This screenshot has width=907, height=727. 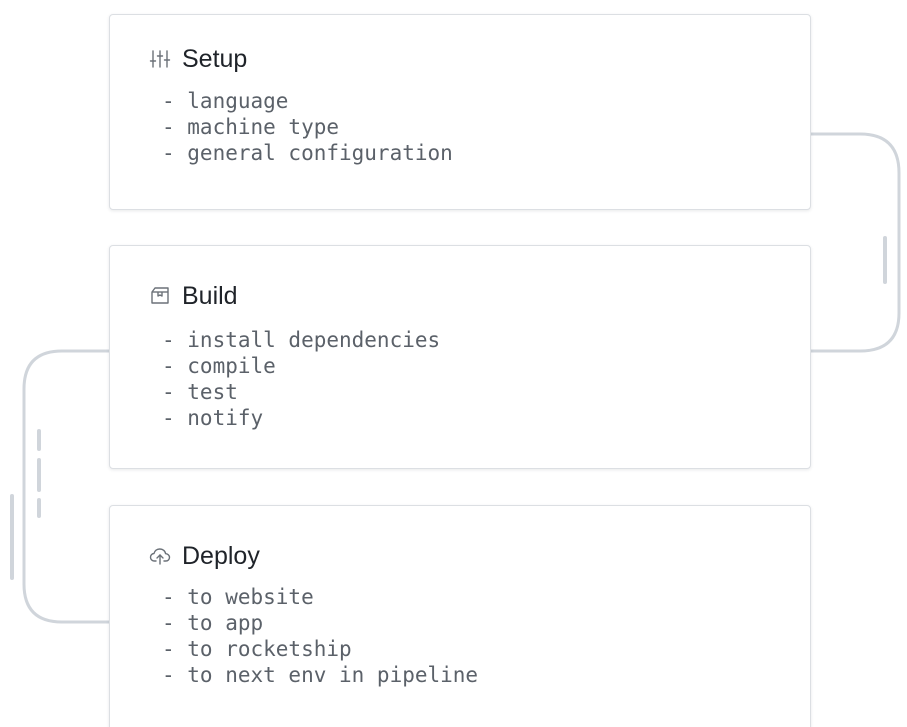 What do you see at coordinates (160, 556) in the screenshot?
I see `cloud-upload-icon` at bounding box center [160, 556].